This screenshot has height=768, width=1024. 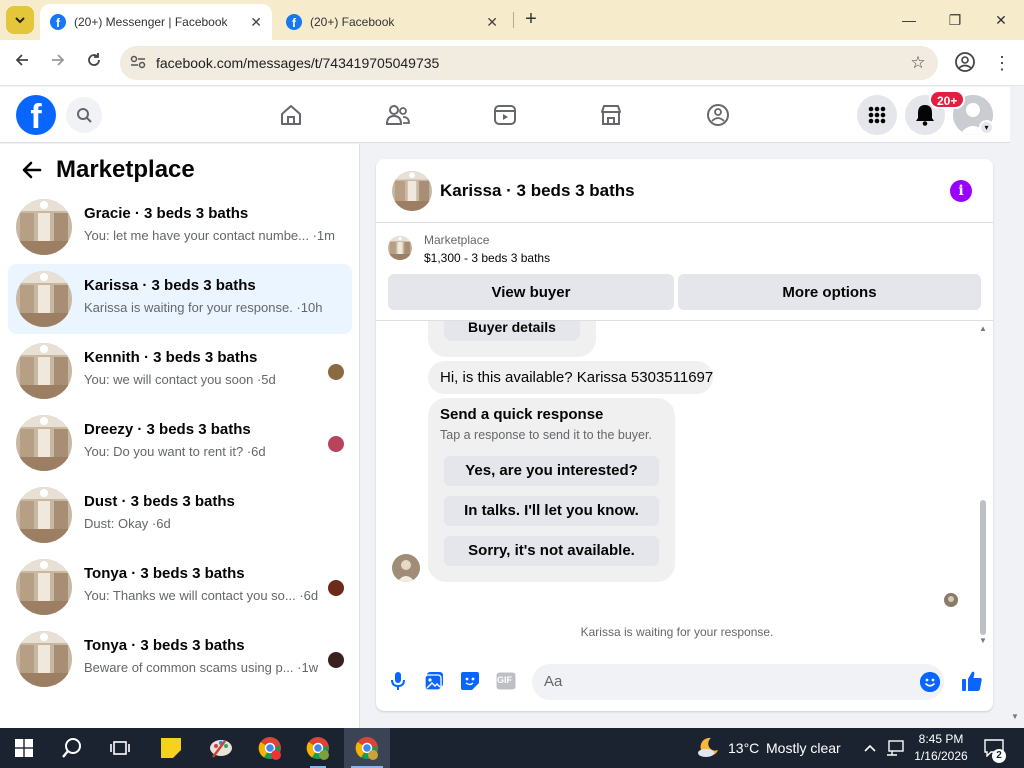 I want to click on home-nav-button, so click(x=291, y=115).